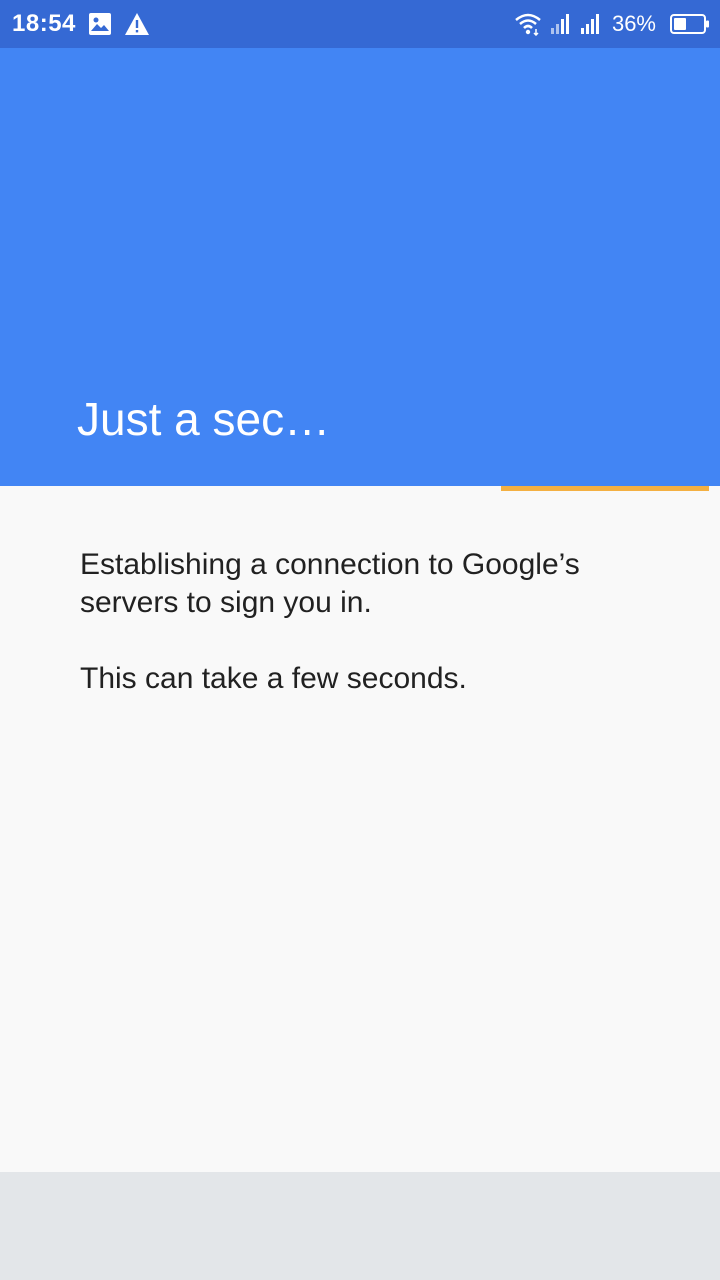 This screenshot has width=720, height=1280. Describe the element at coordinates (360, 24) in the screenshot. I see `status-bar: 18:54 36%` at that location.